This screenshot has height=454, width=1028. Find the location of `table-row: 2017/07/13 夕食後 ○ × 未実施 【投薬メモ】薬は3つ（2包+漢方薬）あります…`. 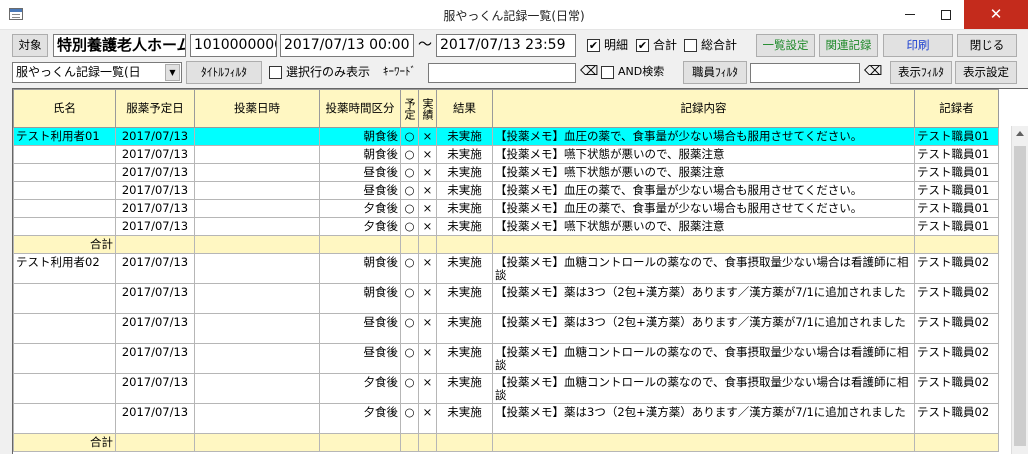

table-row: 2017/07/13 夕食後 ○ × 未実施 【投薬メモ】薬は3つ（2包+漢方薬）あります… is located at coordinates (506, 418).